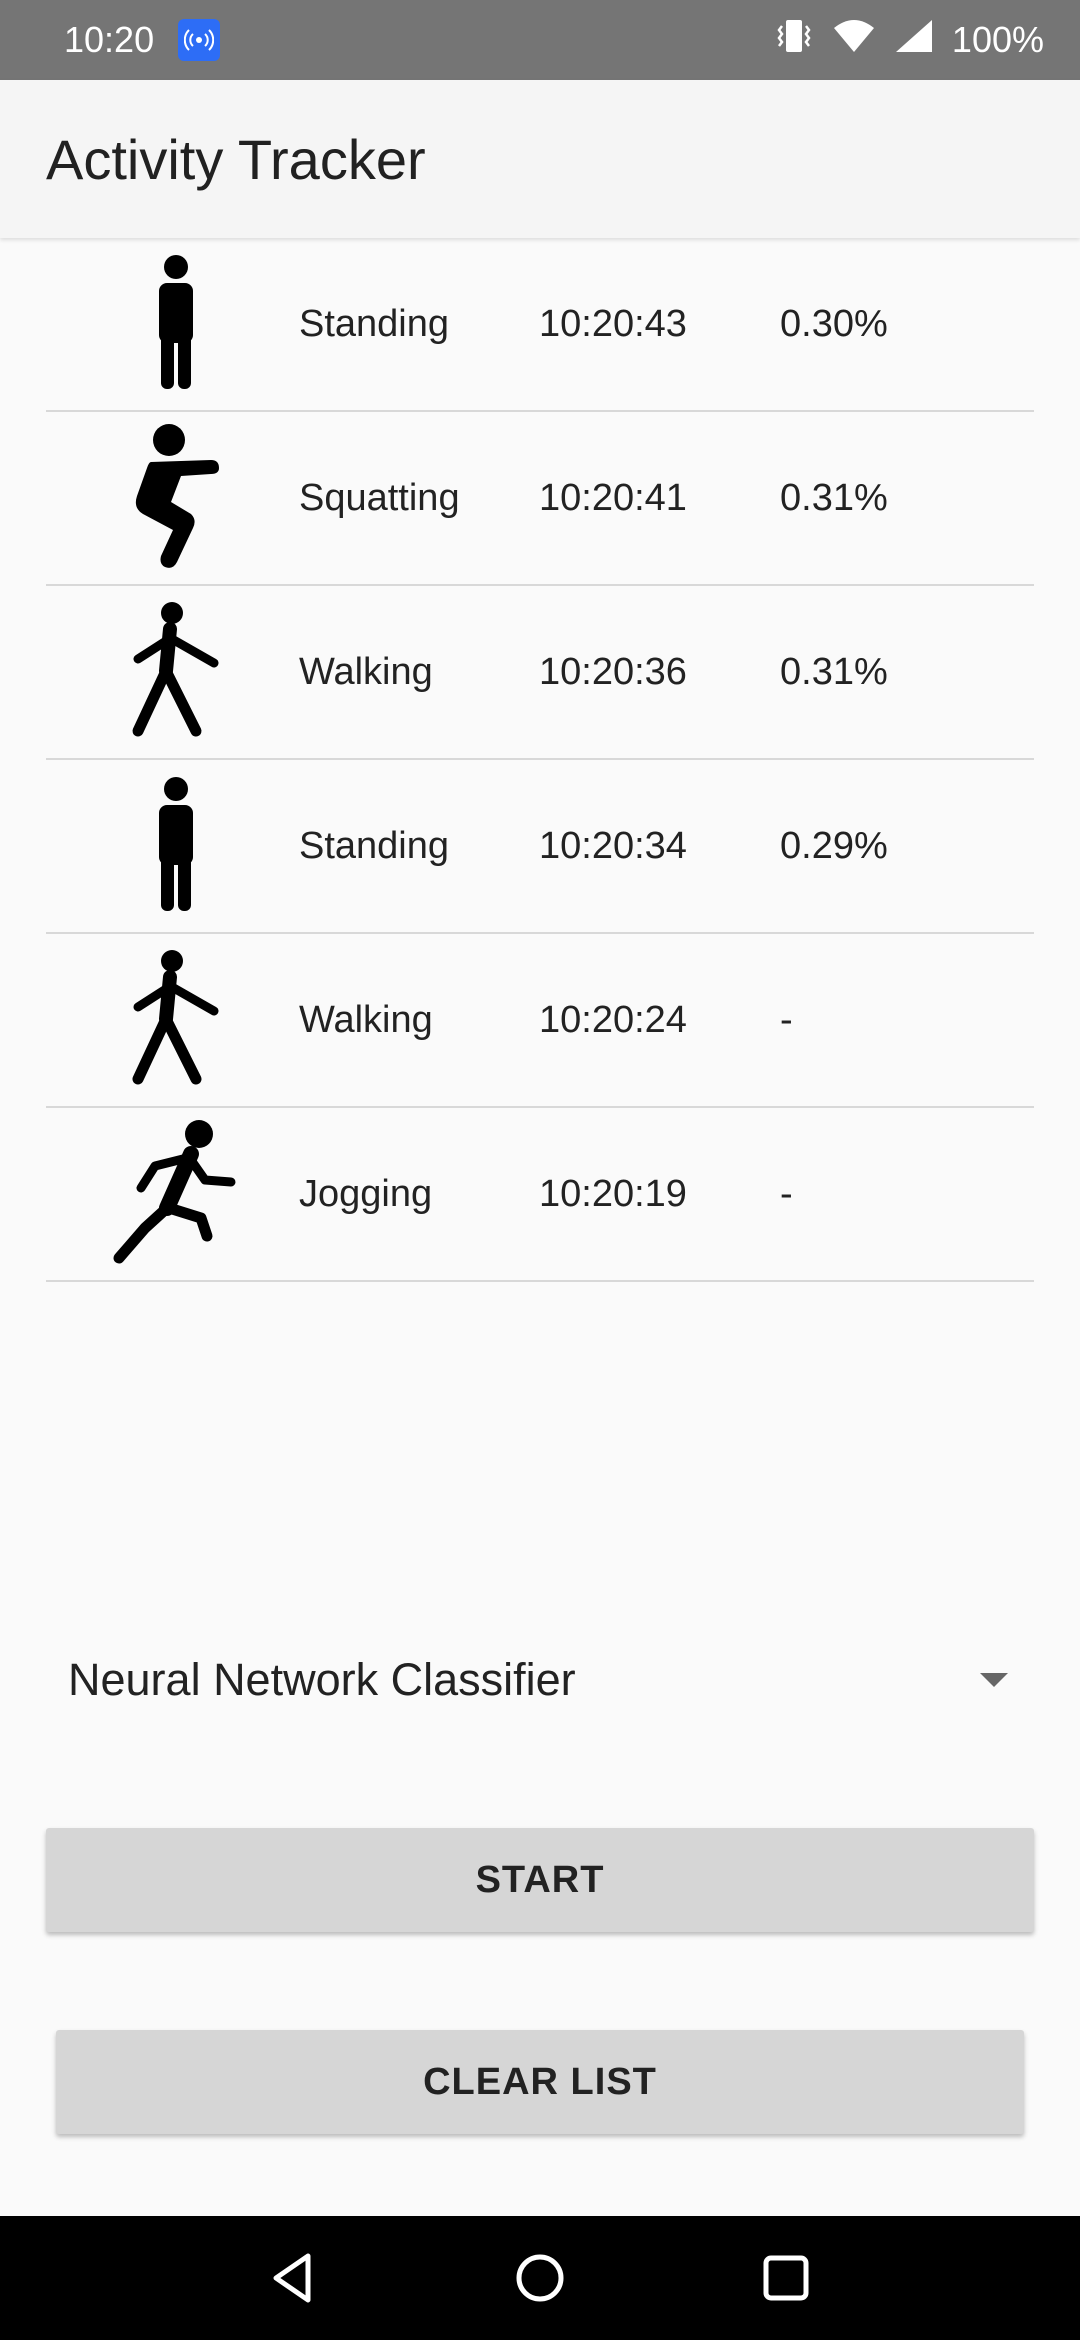 The width and height of the screenshot is (1080, 2340). Describe the element at coordinates (914, 40) in the screenshot. I see `signal-icon` at that location.